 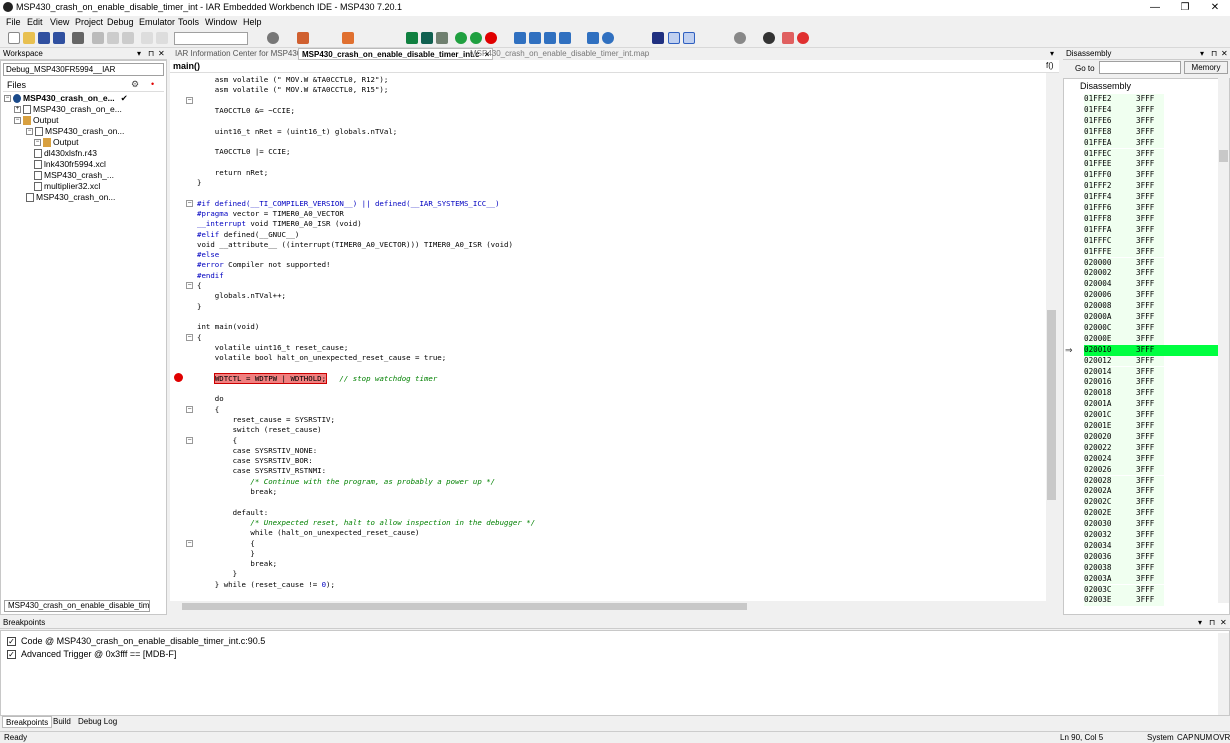 I want to click on disassembly-row: 02000C 3FFF, so click(x=1124, y=328).